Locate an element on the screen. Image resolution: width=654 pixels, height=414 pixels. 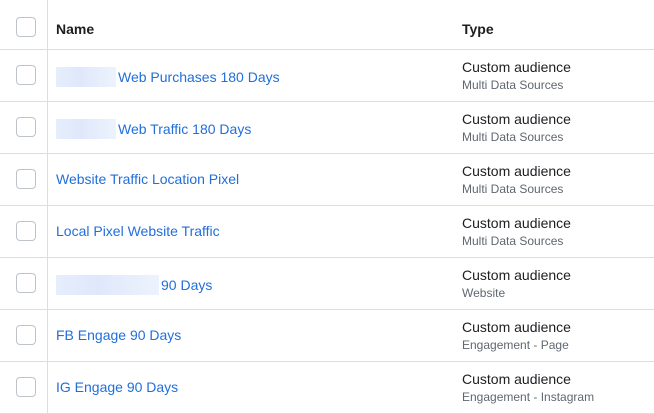
audience-source: Engagement - Instagram is located at coordinates (528, 397).